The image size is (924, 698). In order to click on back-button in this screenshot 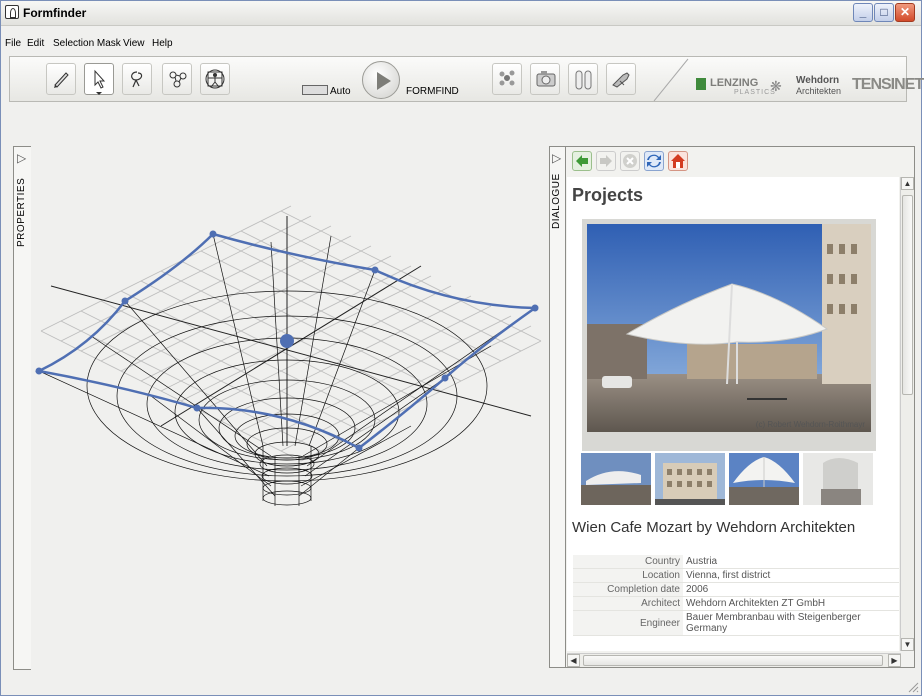, I will do `click(582, 161)`.